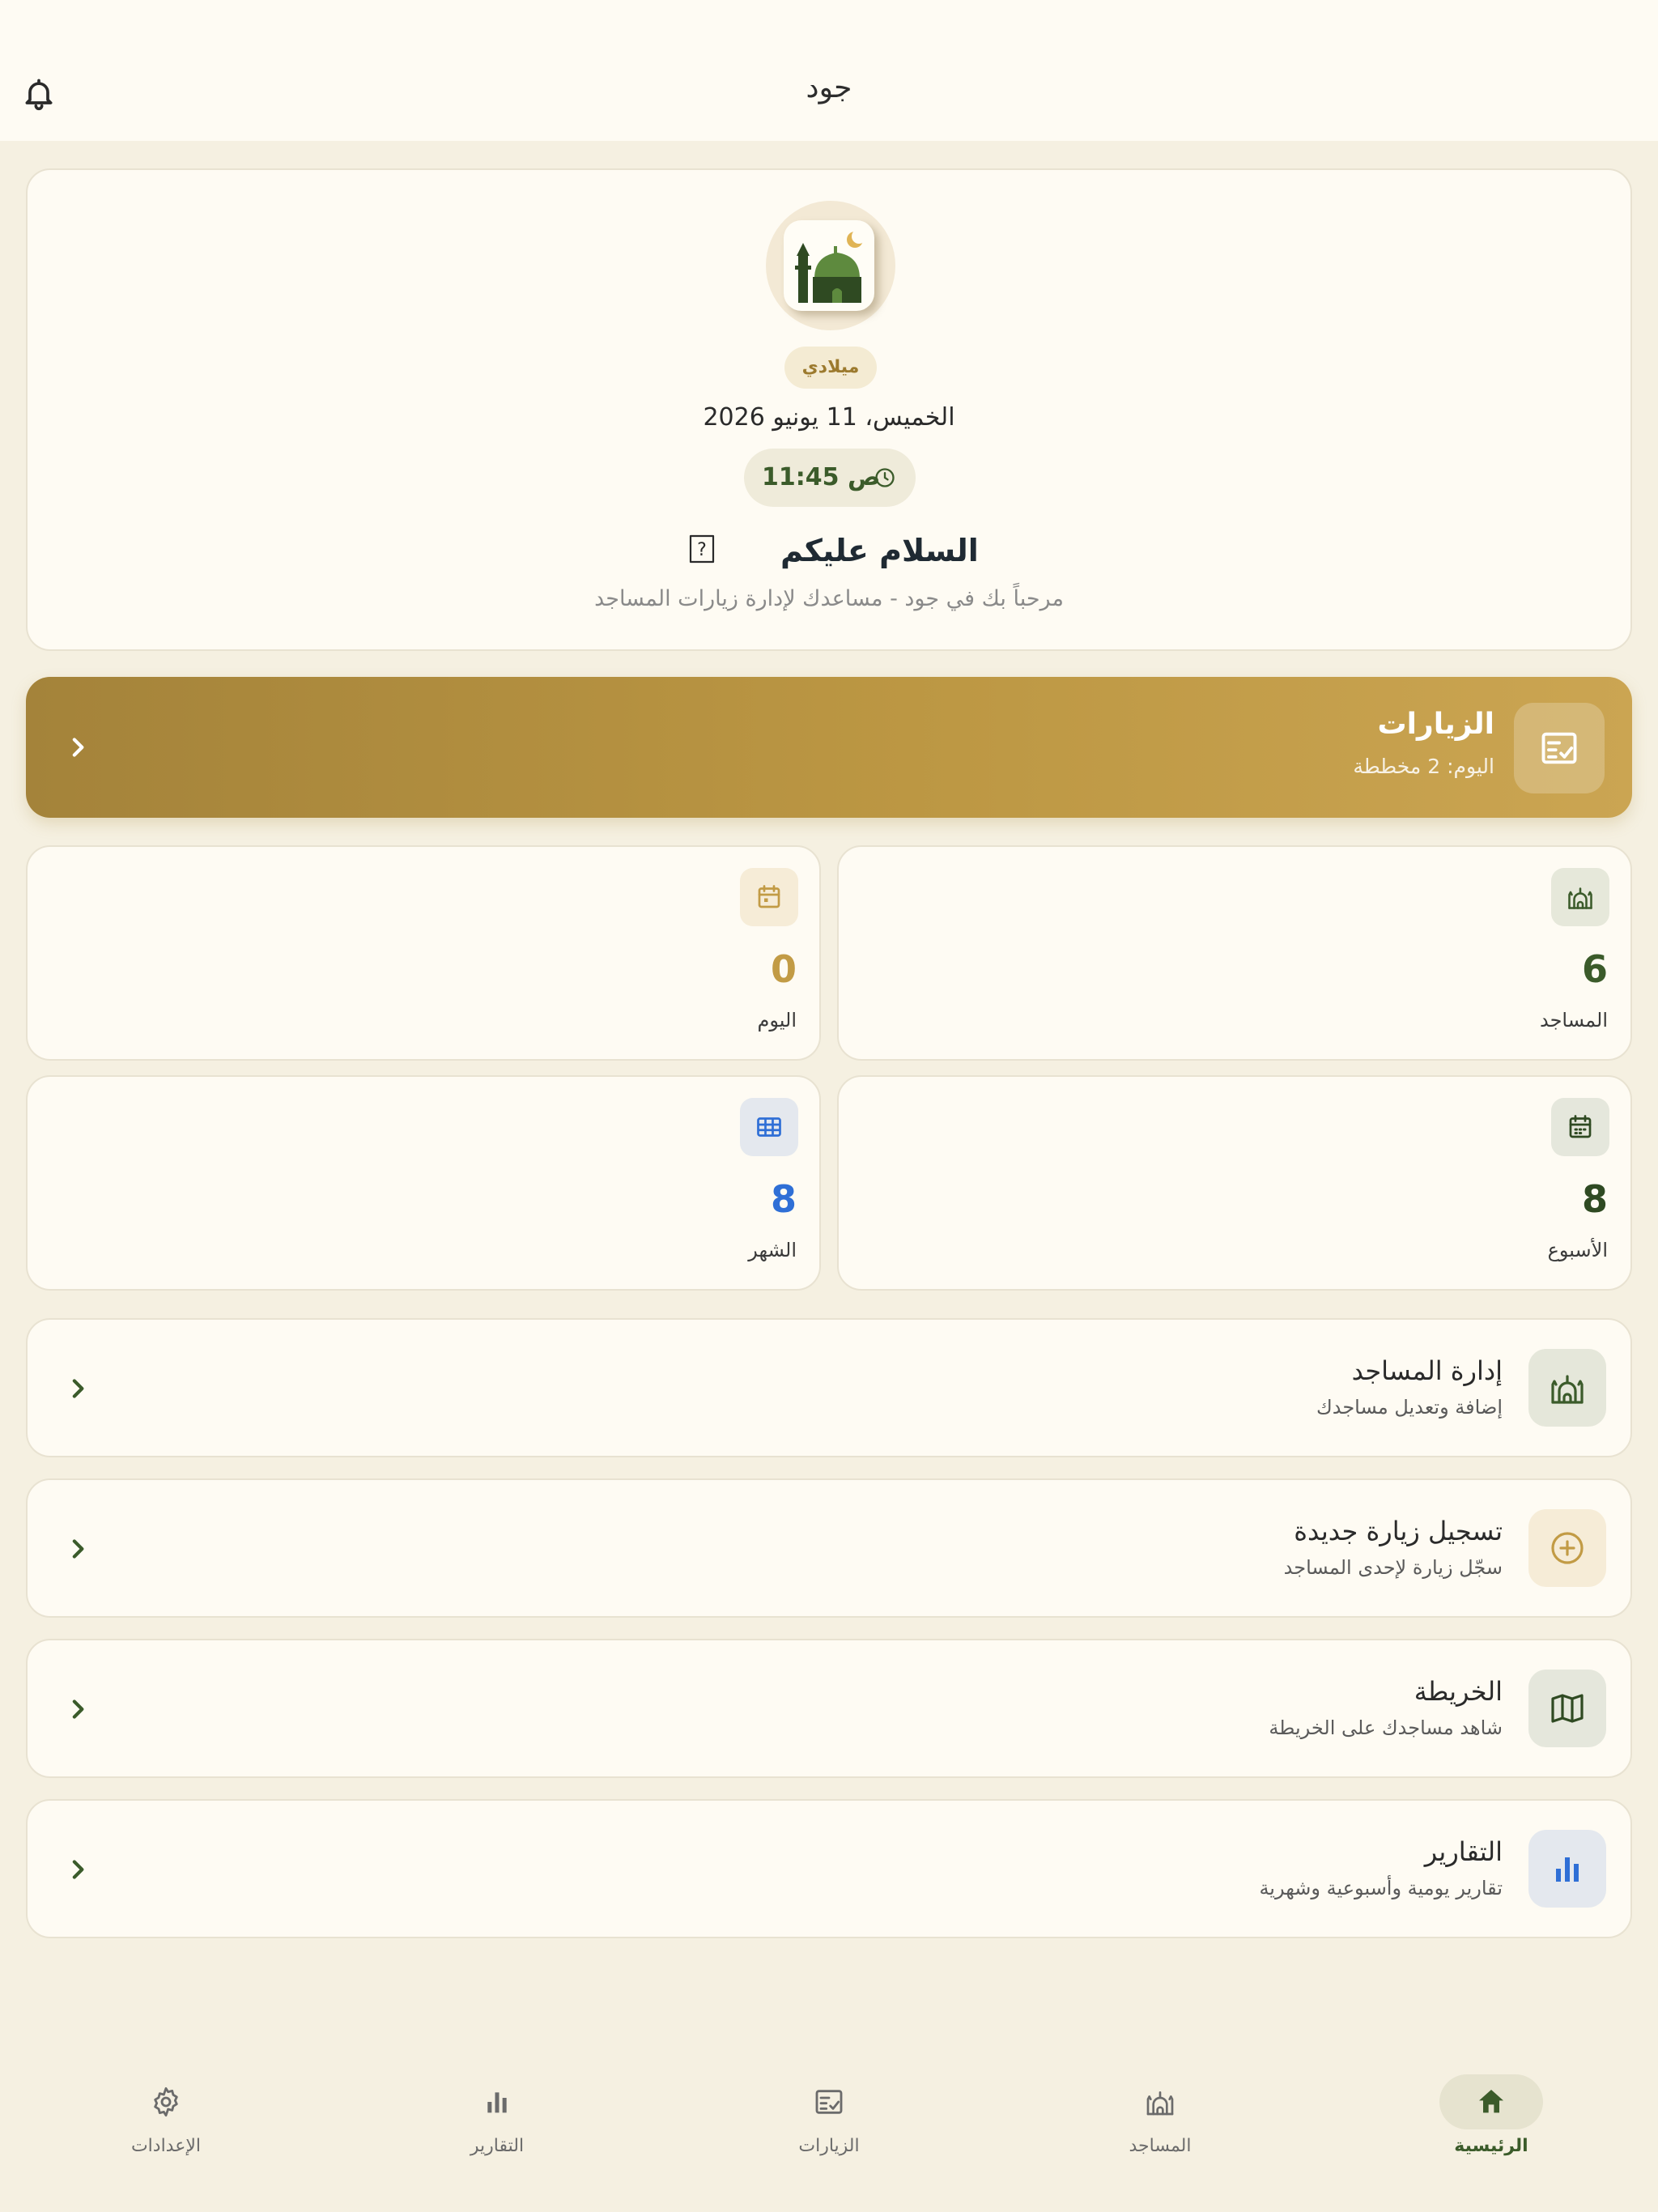  I want to click on visits-subtitle: اليوم: 2 مخططة, so click(1423, 766).